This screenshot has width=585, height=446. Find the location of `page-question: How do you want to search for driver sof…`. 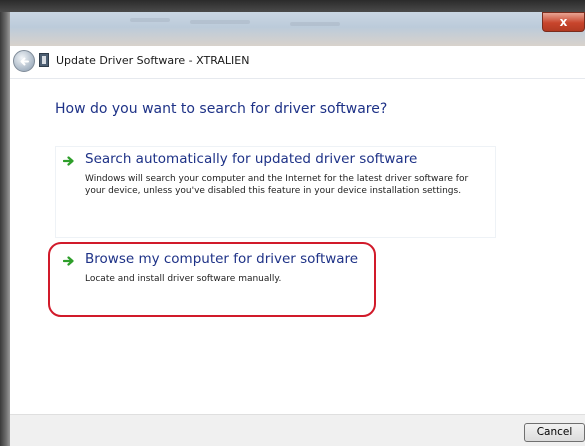

page-question: How do you want to search for driver sof… is located at coordinates (221, 109).